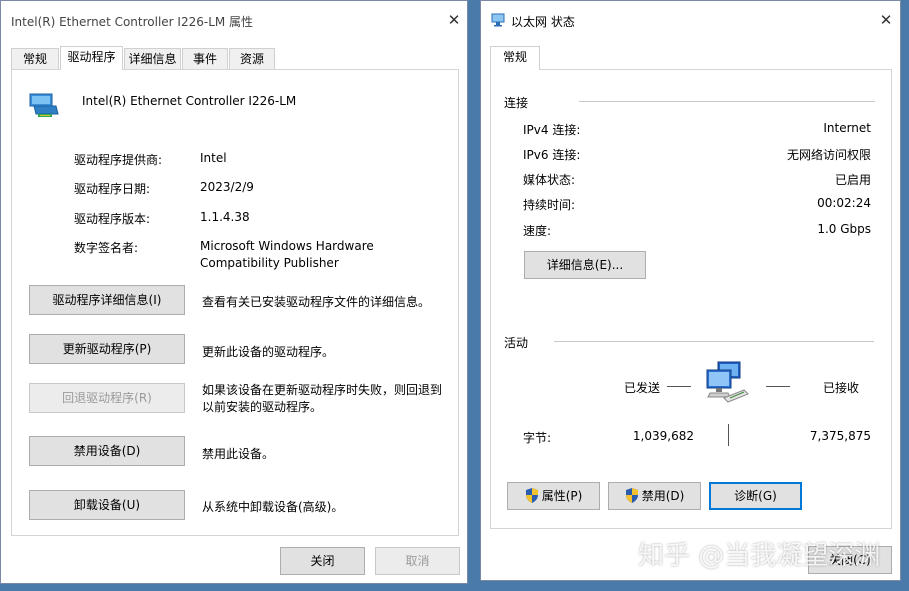 The image size is (909, 591). What do you see at coordinates (132, 22) in the screenshot?
I see `window-title: Intel(R) Ethernet Controller I226-LM 属性` at bounding box center [132, 22].